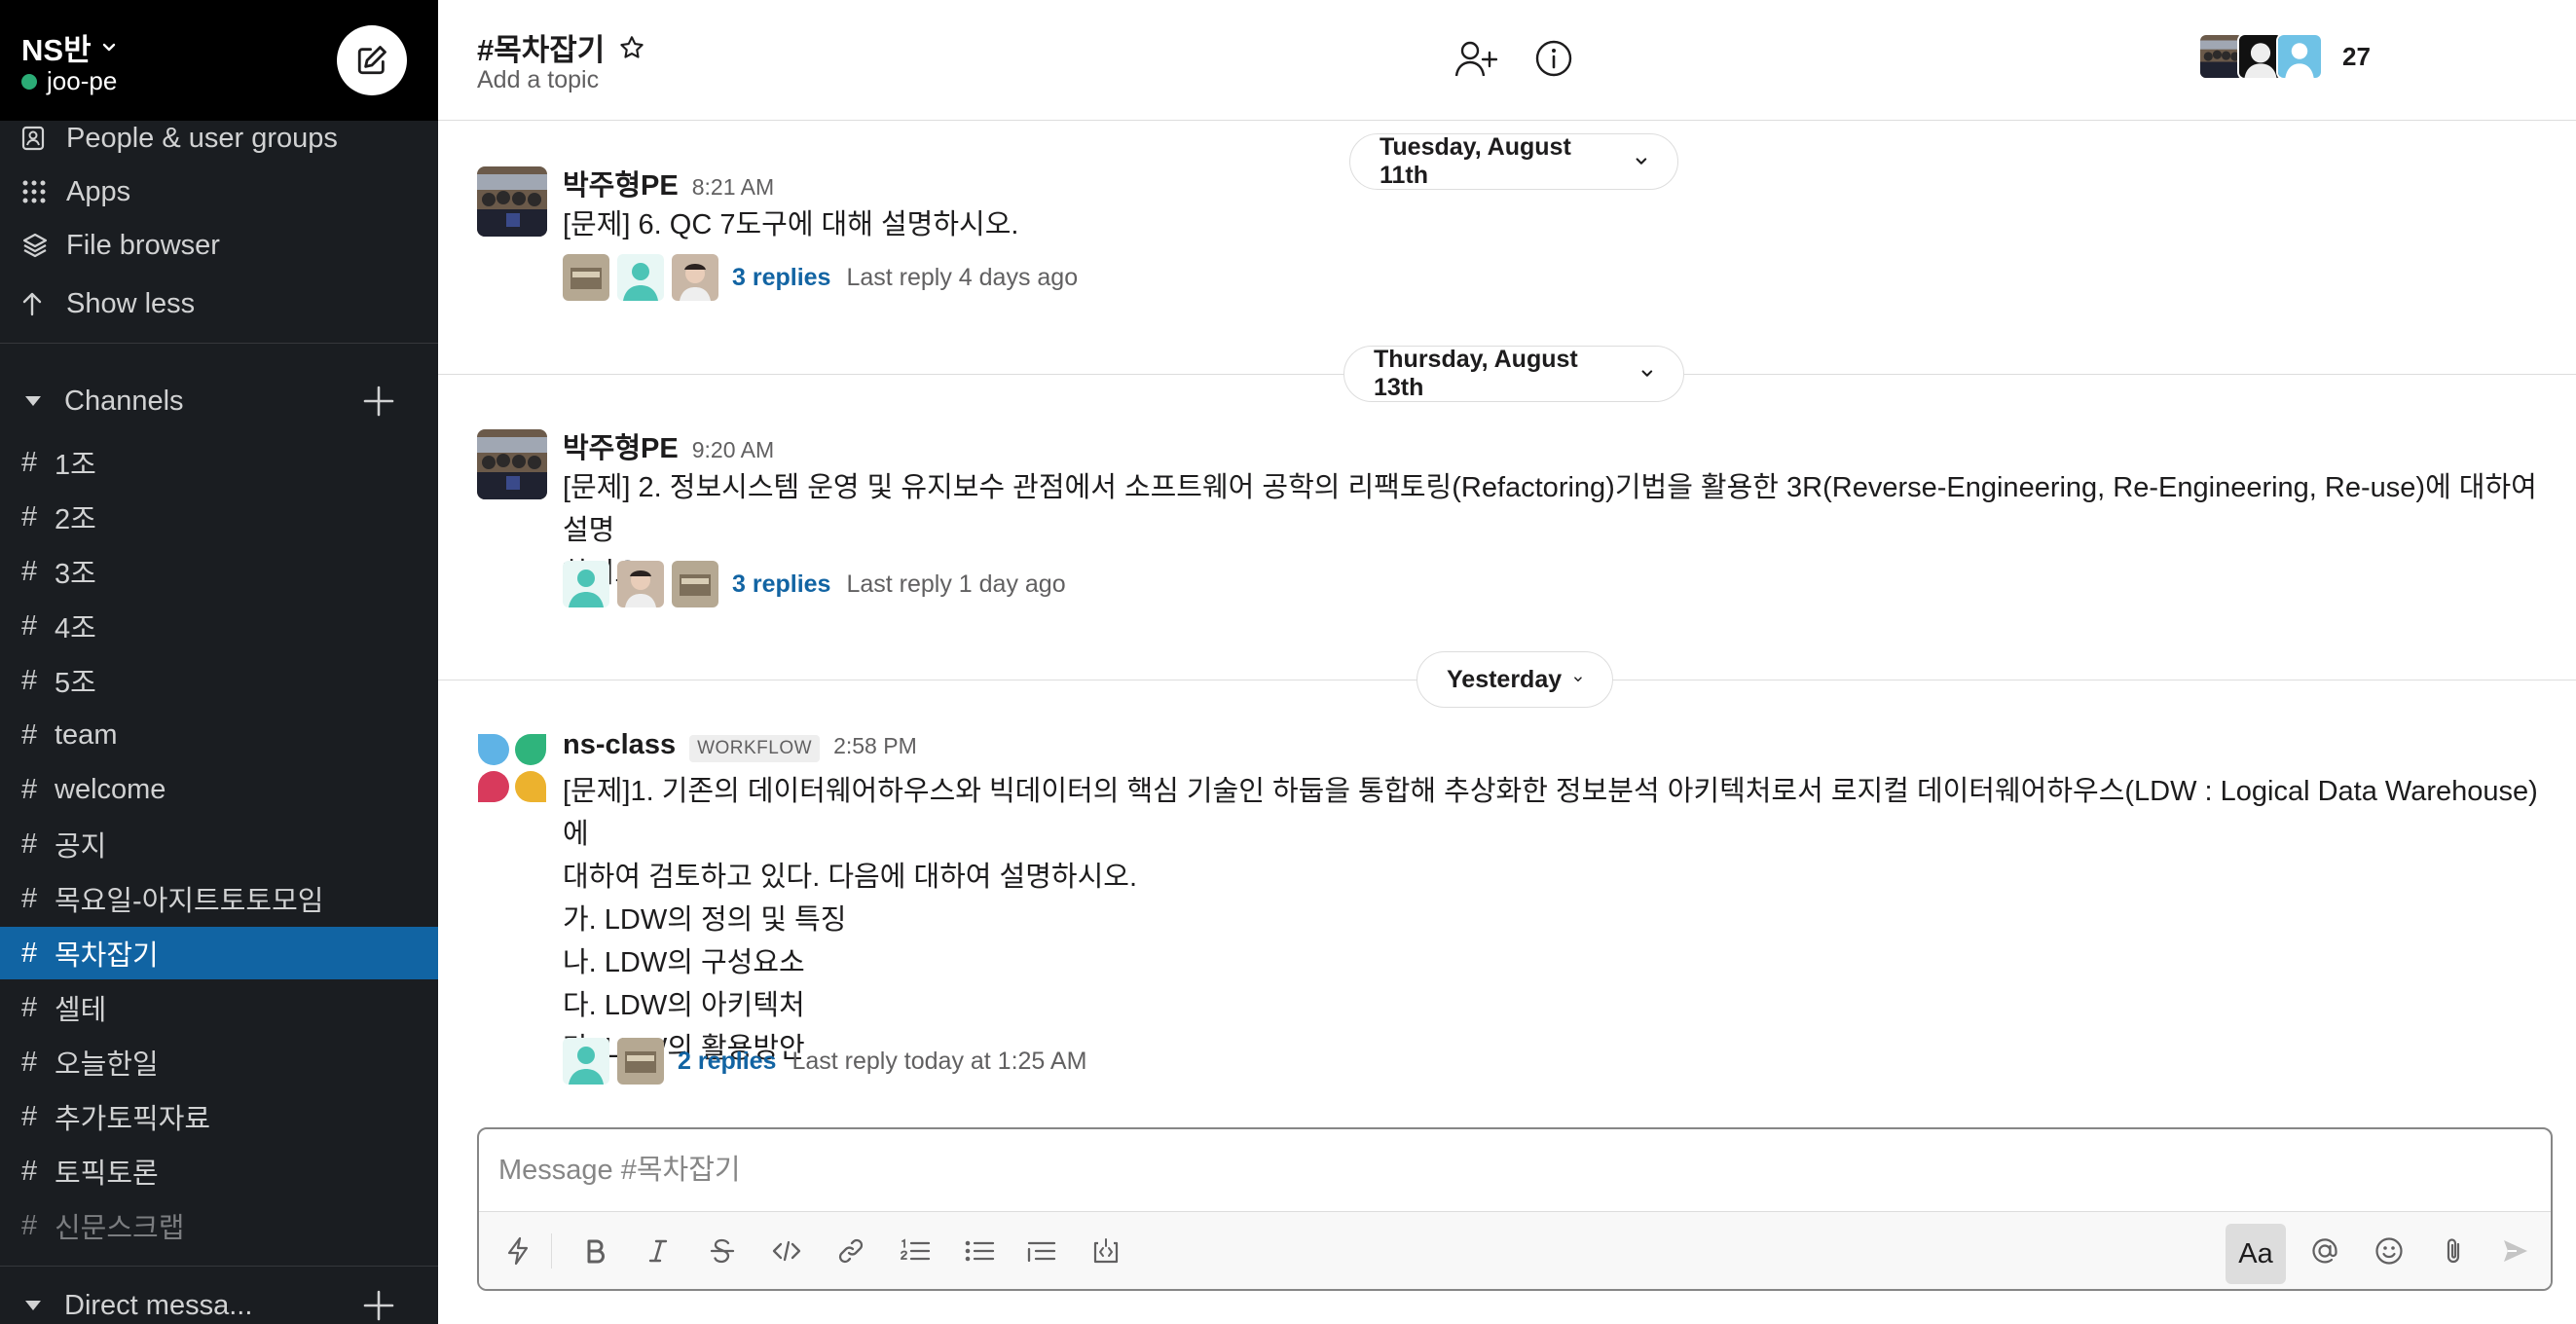 Image resolution: width=2576 pixels, height=1324 pixels. What do you see at coordinates (518, 1251) in the screenshot?
I see `shortcuts-button` at bounding box center [518, 1251].